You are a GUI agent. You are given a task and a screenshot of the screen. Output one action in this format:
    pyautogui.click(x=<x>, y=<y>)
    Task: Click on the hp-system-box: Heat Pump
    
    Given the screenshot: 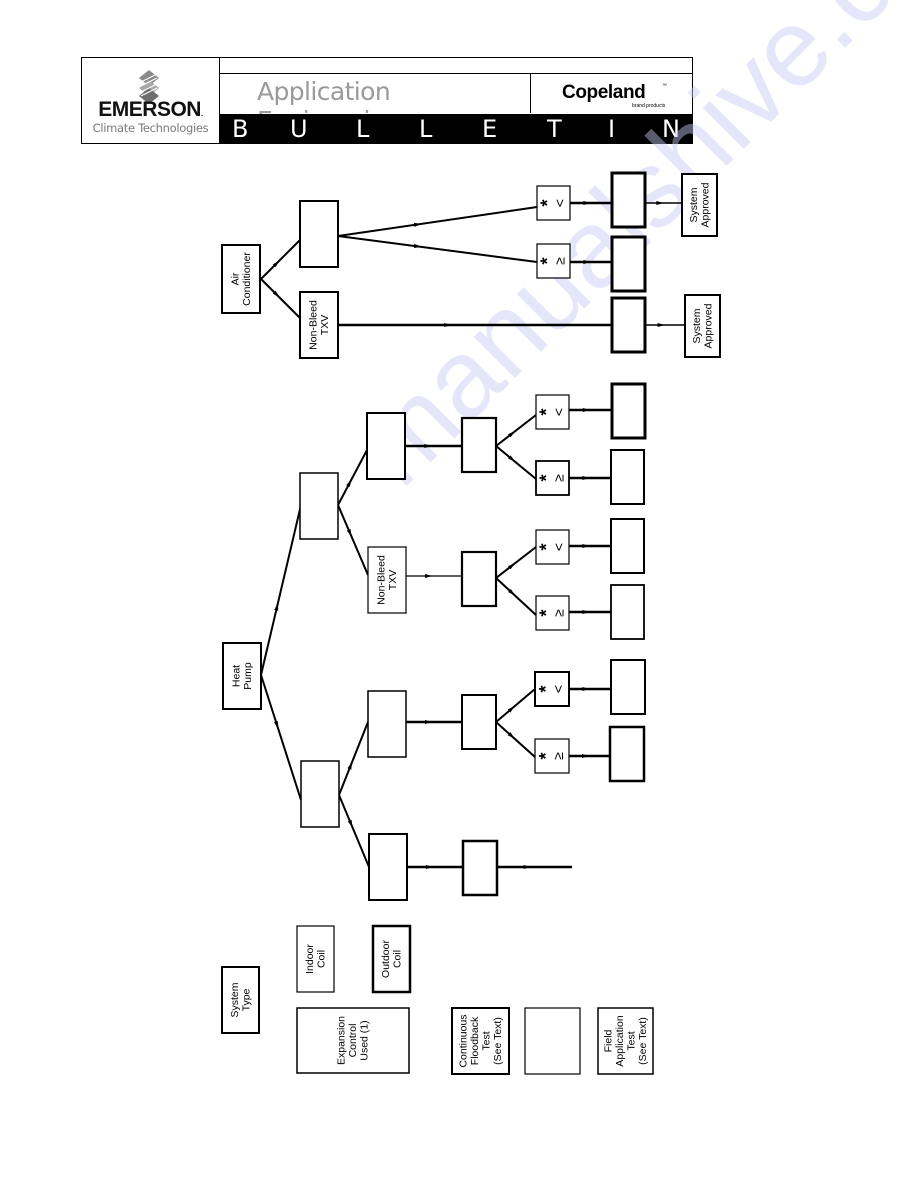 What is the action you would take?
    pyautogui.click(x=242, y=676)
    